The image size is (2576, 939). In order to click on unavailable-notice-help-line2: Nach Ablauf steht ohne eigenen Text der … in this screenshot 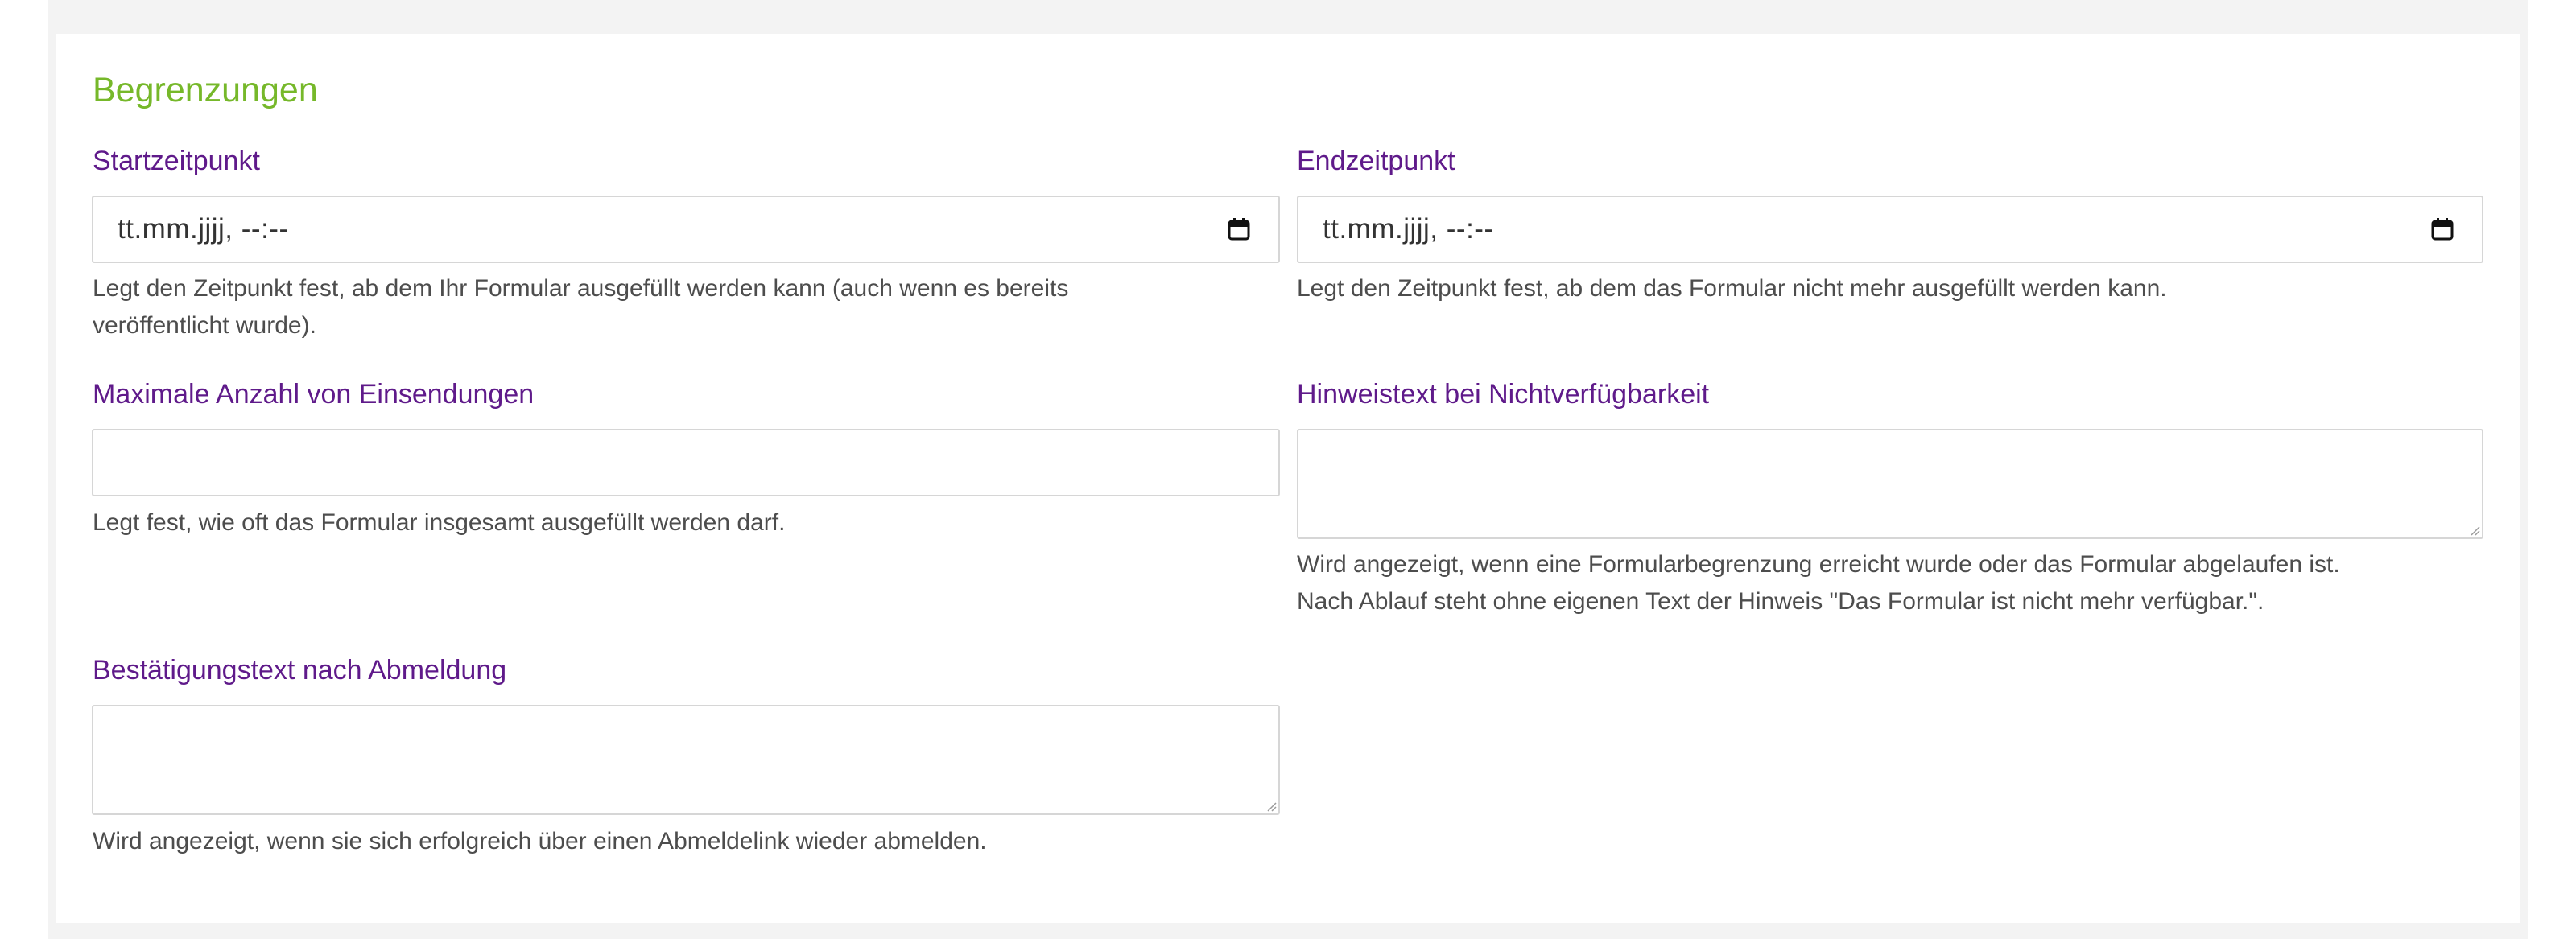, I will do `click(1780, 601)`.